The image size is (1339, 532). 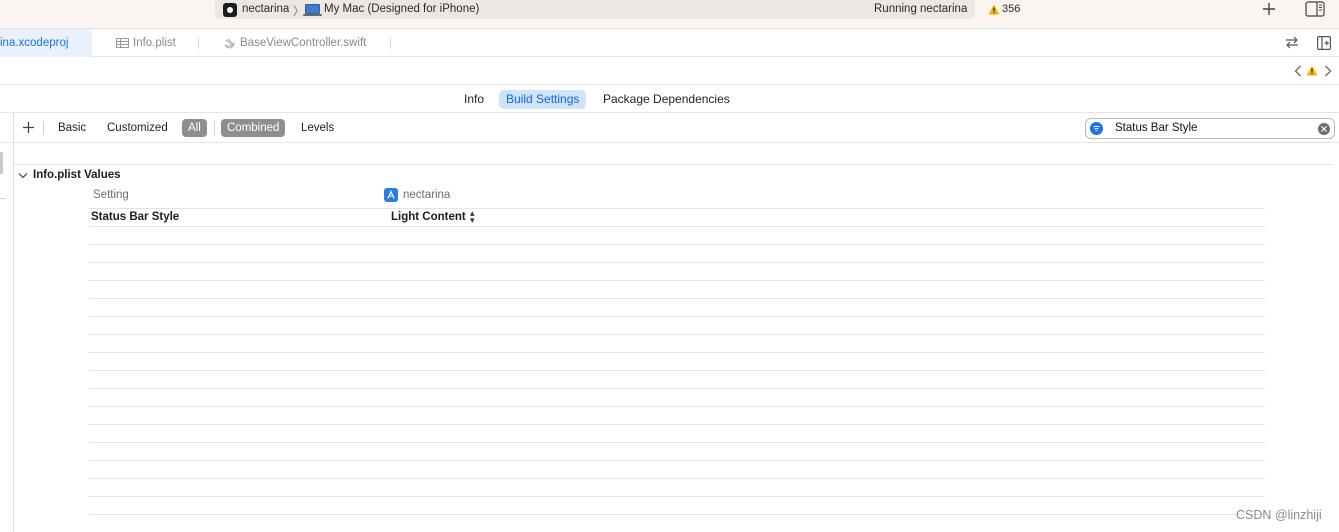 I want to click on tab-label: ina.xcodeproj, so click(x=34, y=43).